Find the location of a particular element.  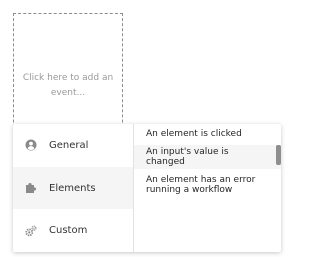

category-general: General is located at coordinates (73, 145).